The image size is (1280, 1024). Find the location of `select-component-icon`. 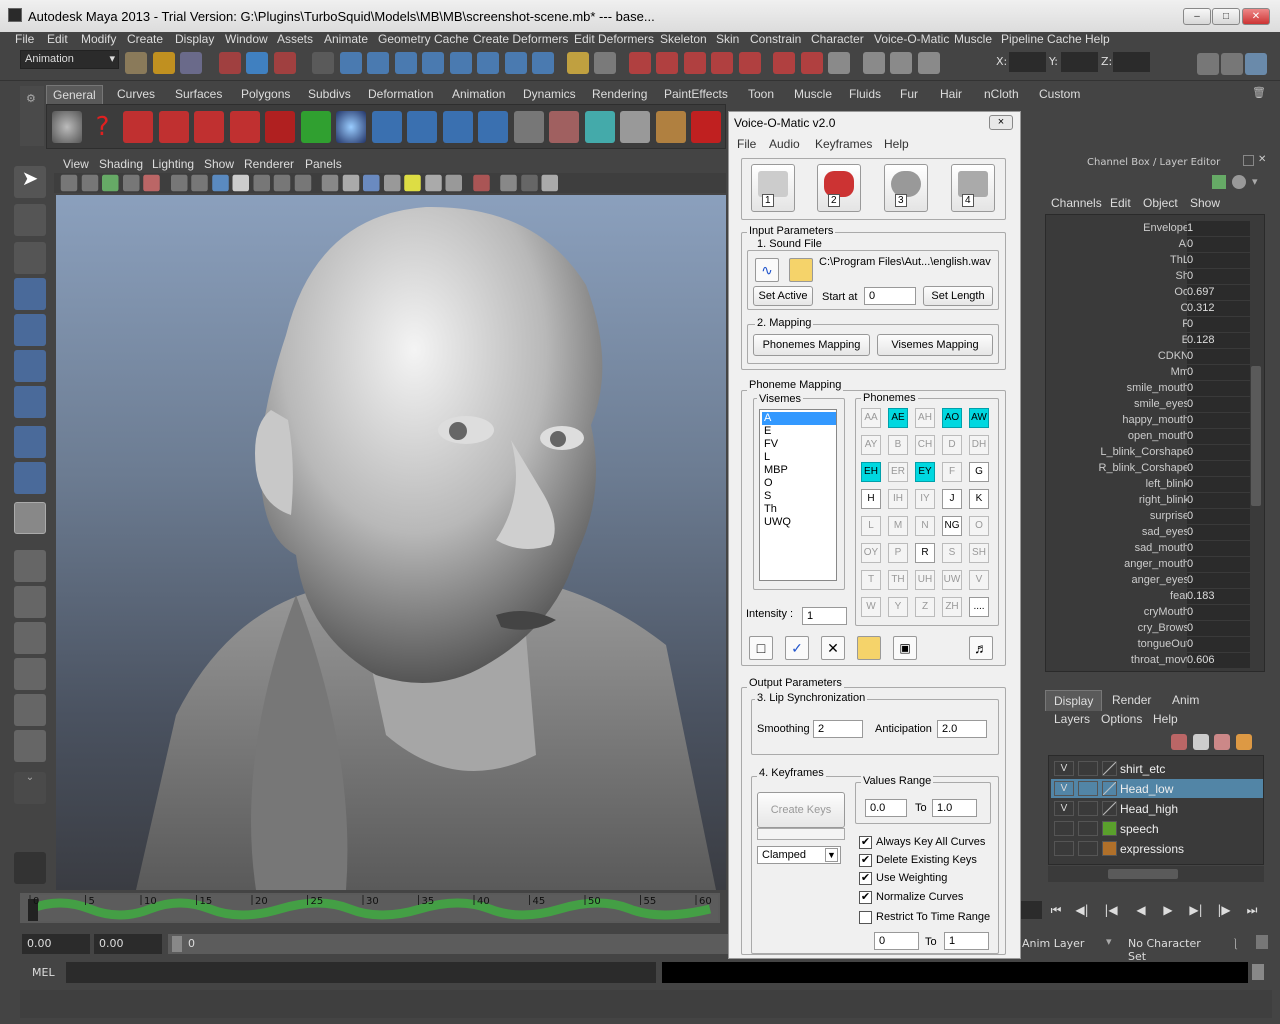

select-component-icon is located at coordinates (284, 63).